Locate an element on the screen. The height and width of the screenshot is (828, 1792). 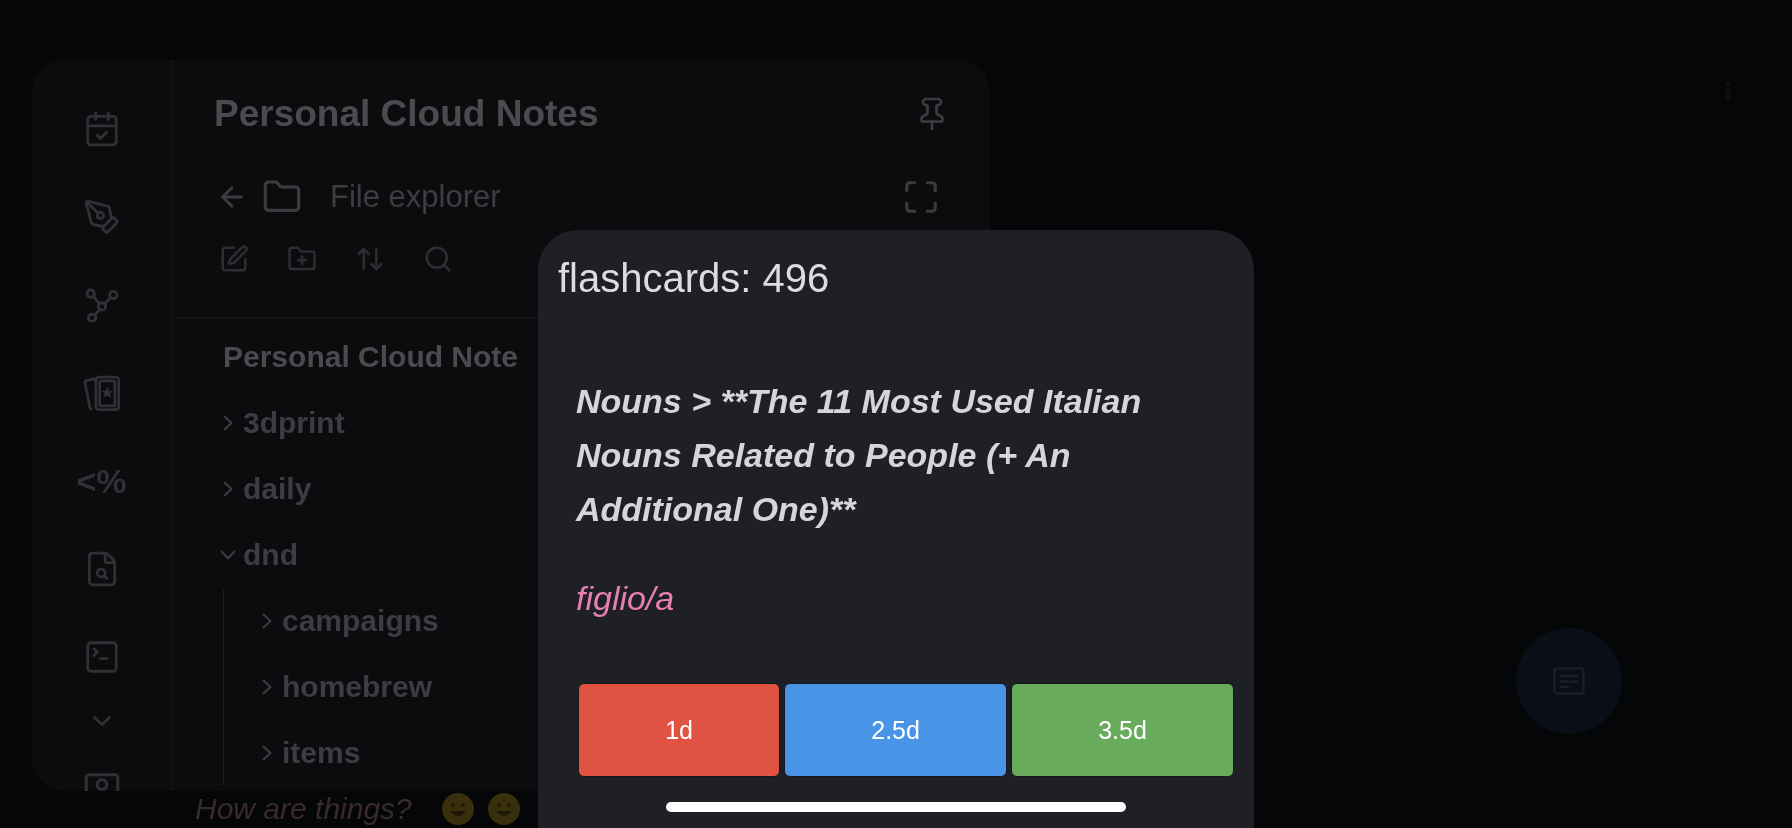
panel-title: Personal Cloud Notes is located at coordinates (406, 114).